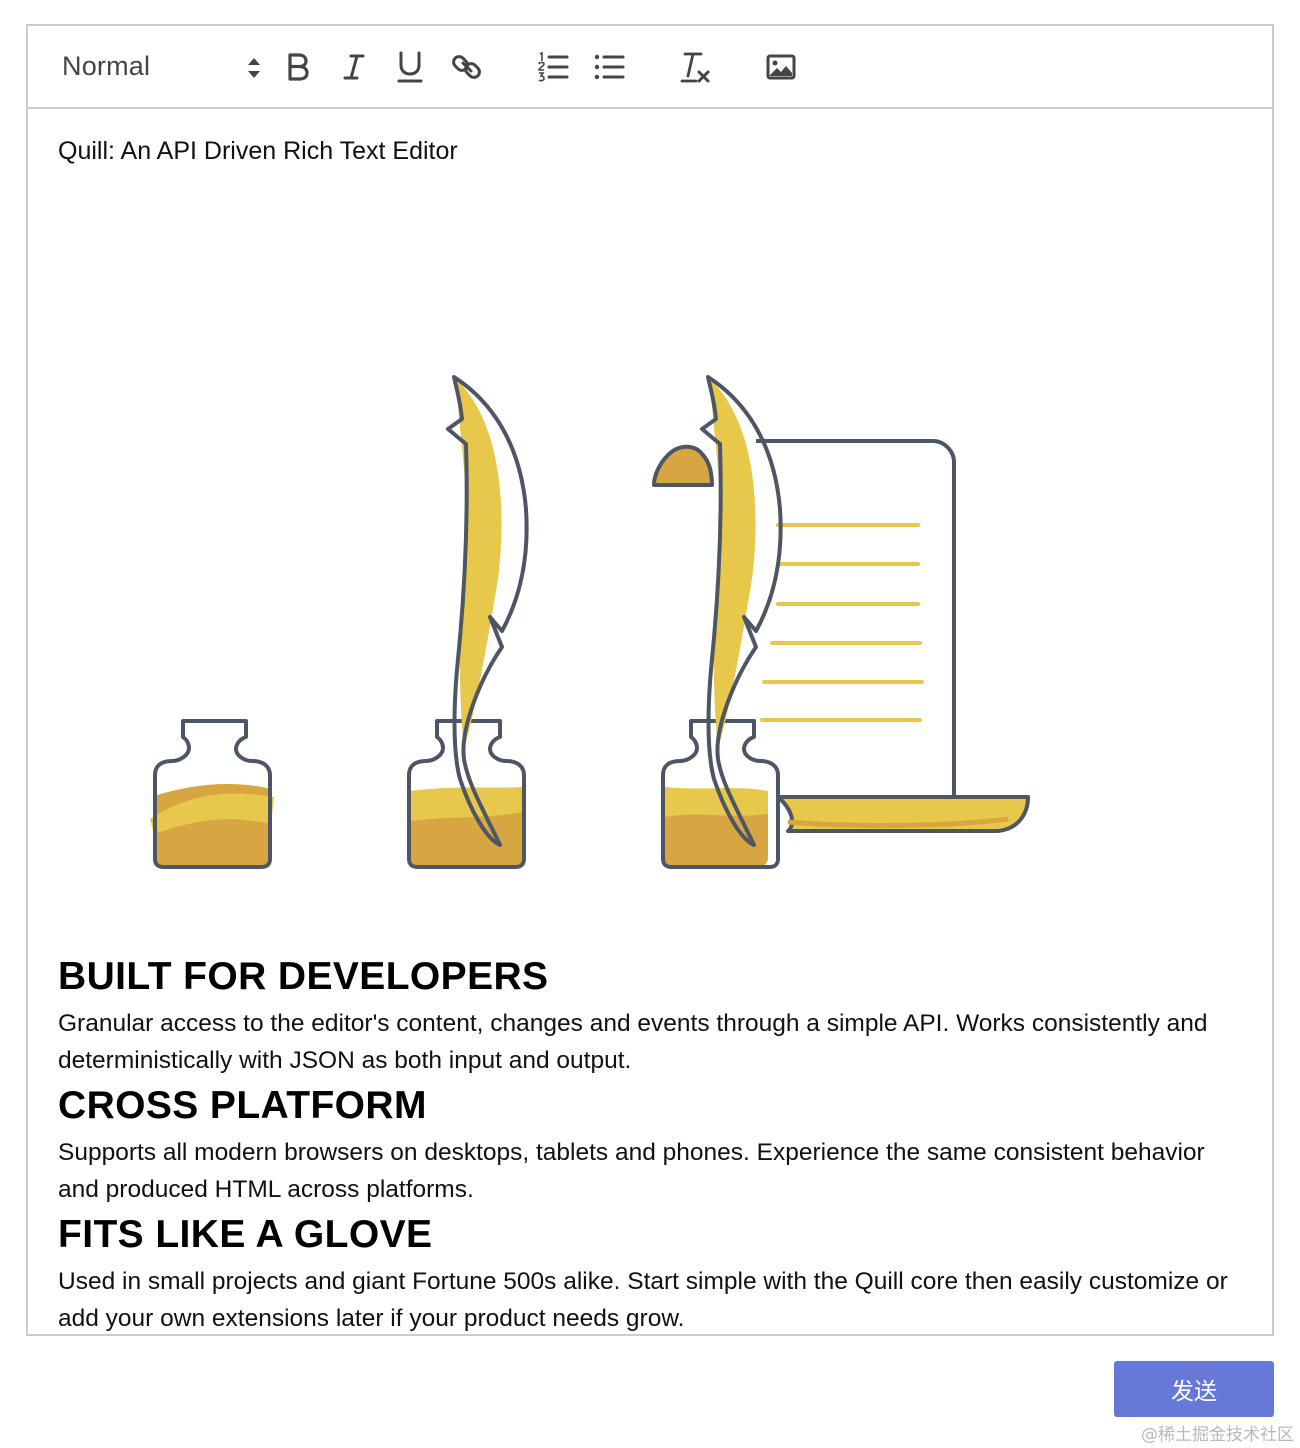 This screenshot has width=1300, height=1448. I want to click on watermark: @稀土掘金技术社区, so click(1217, 1435).